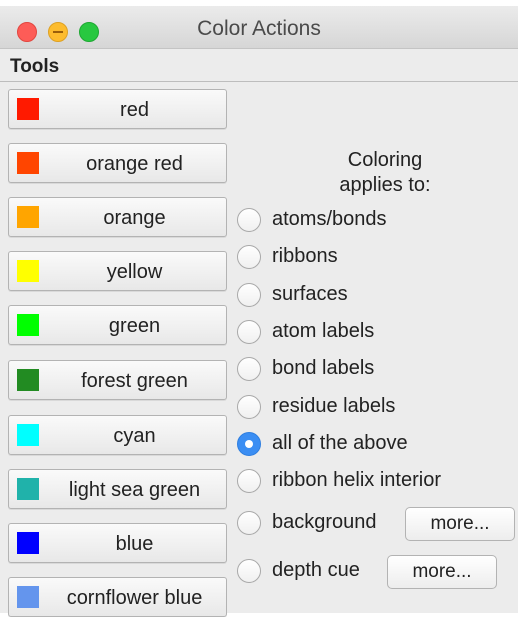  What do you see at coordinates (356, 480) in the screenshot?
I see `radio-label: ribbon helix interior` at bounding box center [356, 480].